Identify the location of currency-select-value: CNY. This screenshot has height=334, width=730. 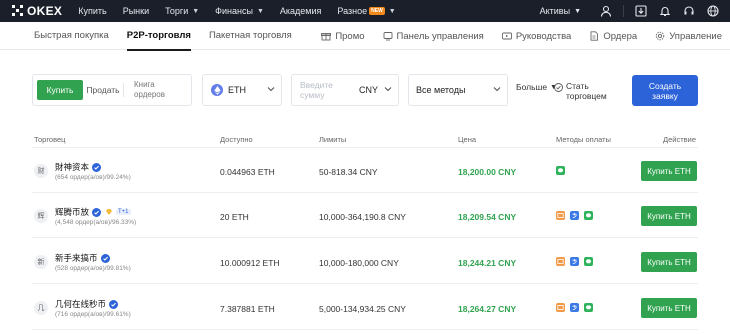
(368, 90).